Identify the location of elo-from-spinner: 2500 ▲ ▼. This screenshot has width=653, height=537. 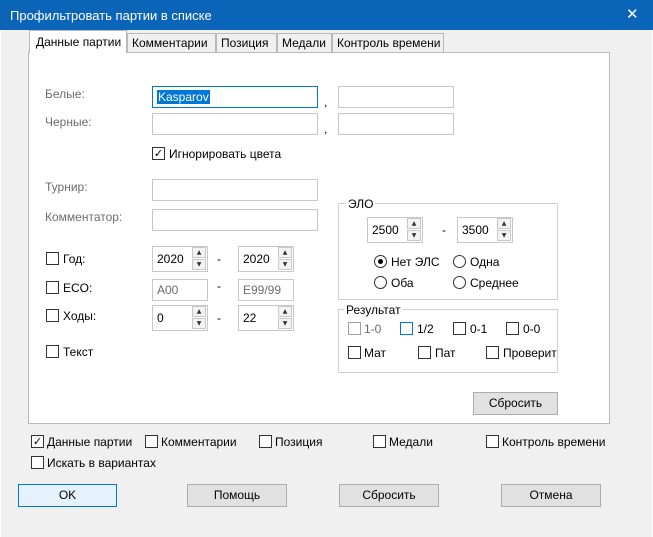
(395, 230).